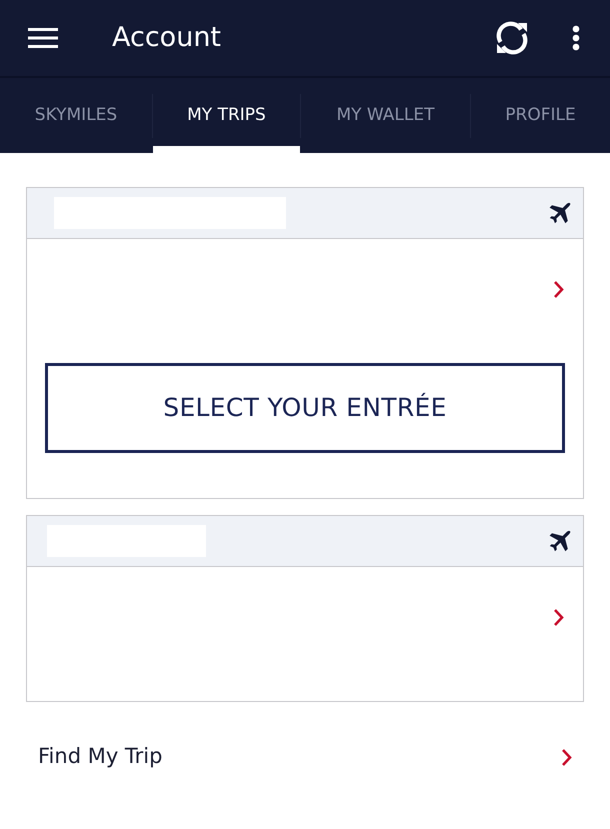 The width and height of the screenshot is (610, 829). Describe the element at coordinates (226, 115) in the screenshot. I see `tab: MY TRIPS` at that location.